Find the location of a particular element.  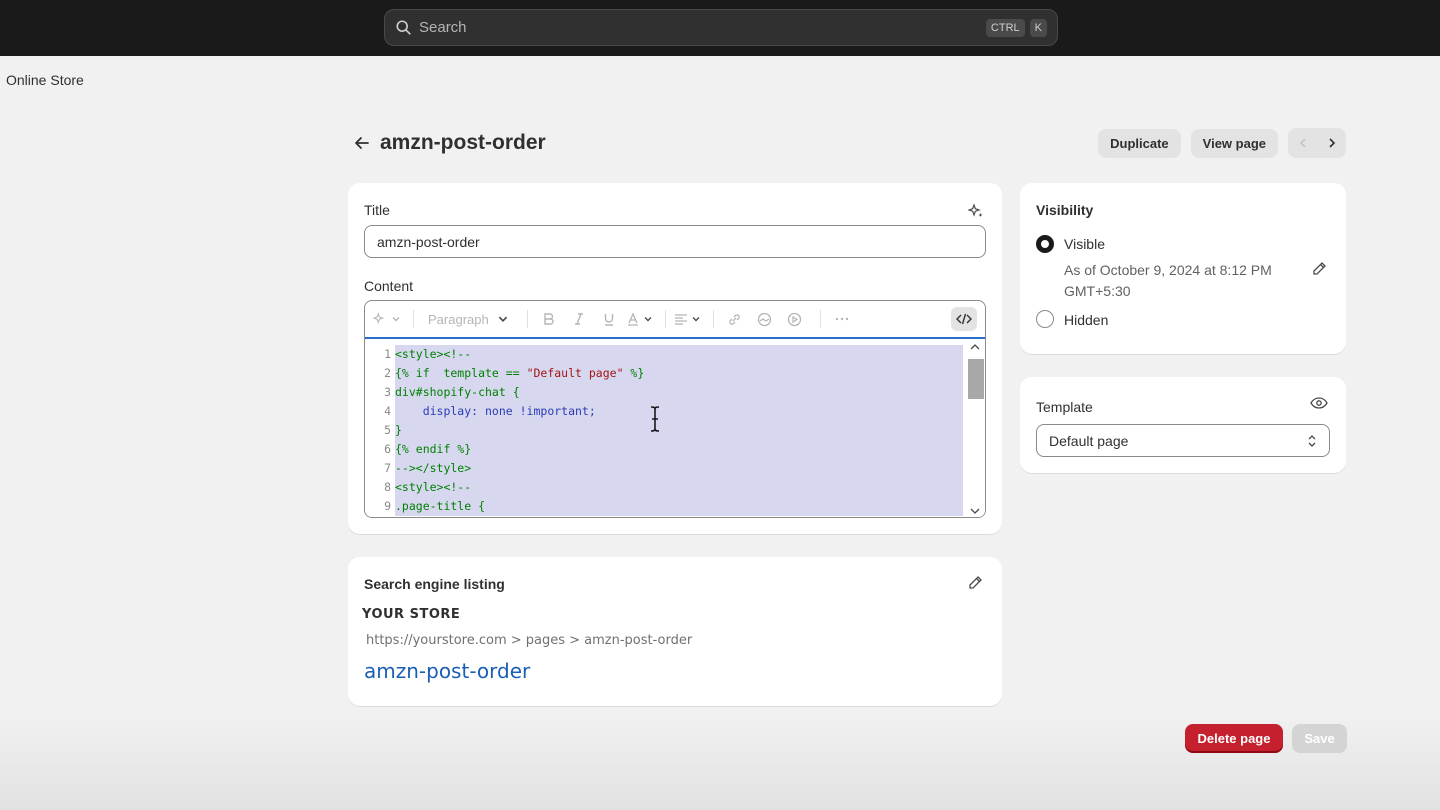

code-line: --></style> is located at coordinates (679, 468).